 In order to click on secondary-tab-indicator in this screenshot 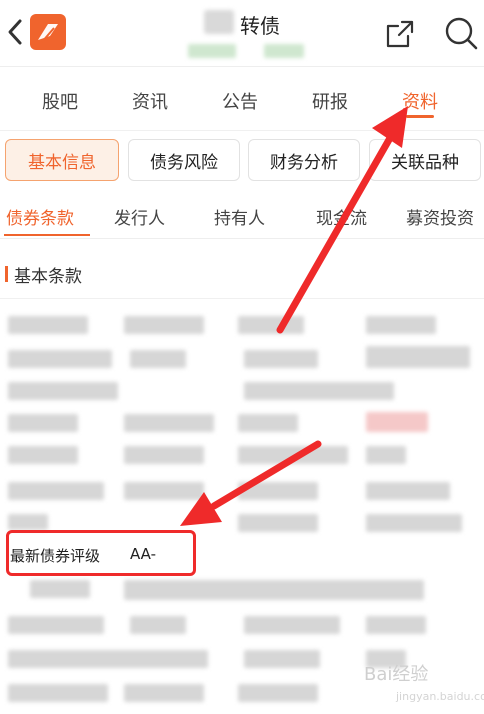, I will do `click(47, 235)`.